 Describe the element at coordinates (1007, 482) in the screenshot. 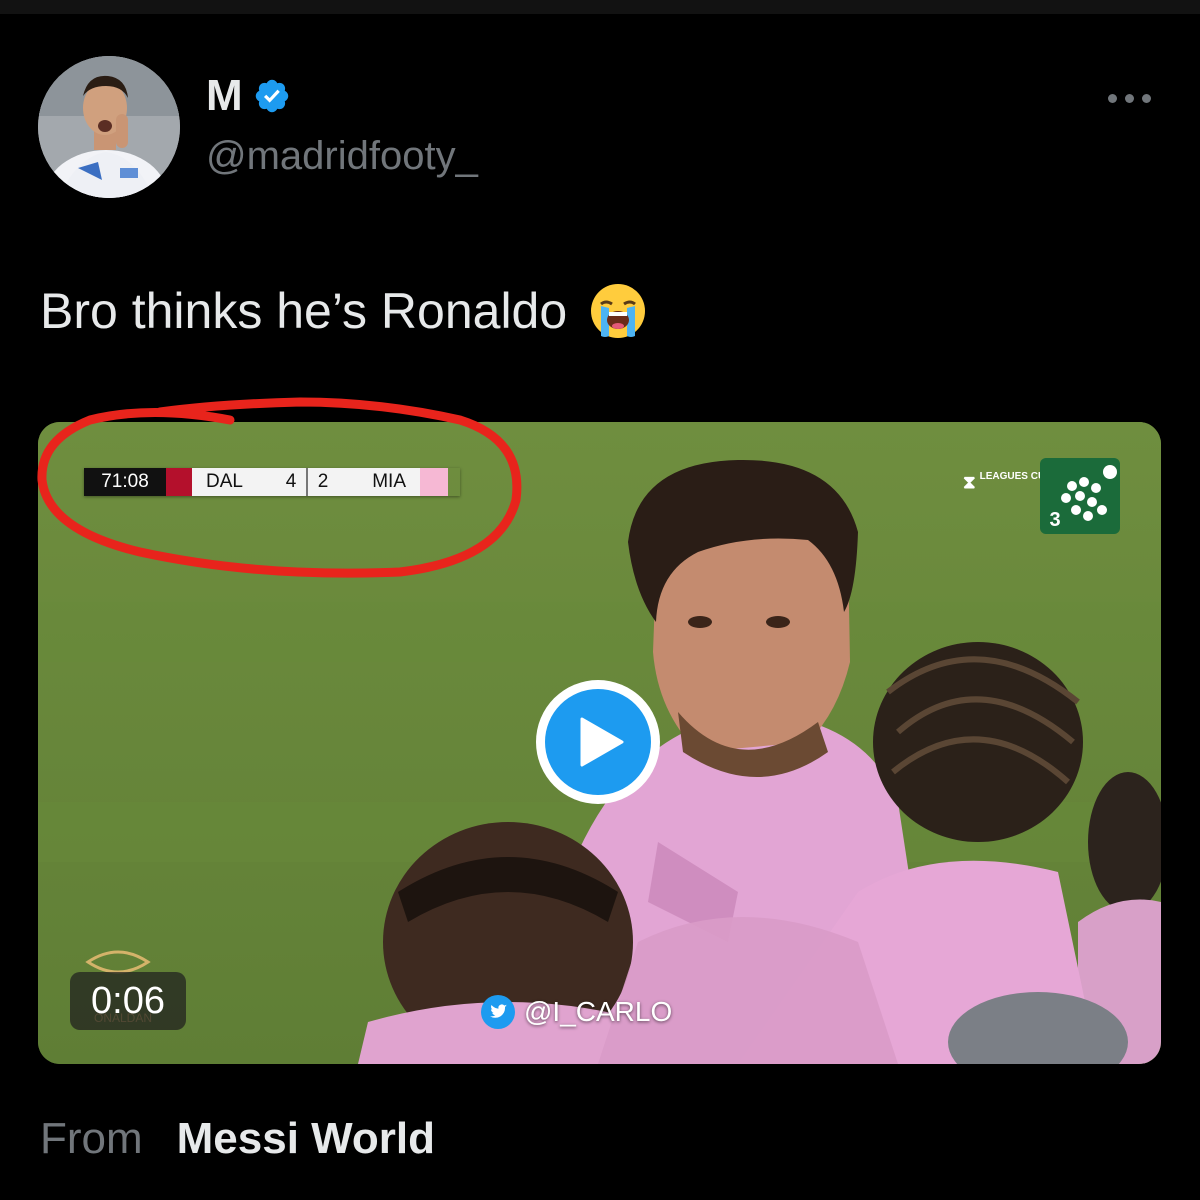

I see `leagues-cup-logo: ⧗ LEAGUES CUP` at that location.